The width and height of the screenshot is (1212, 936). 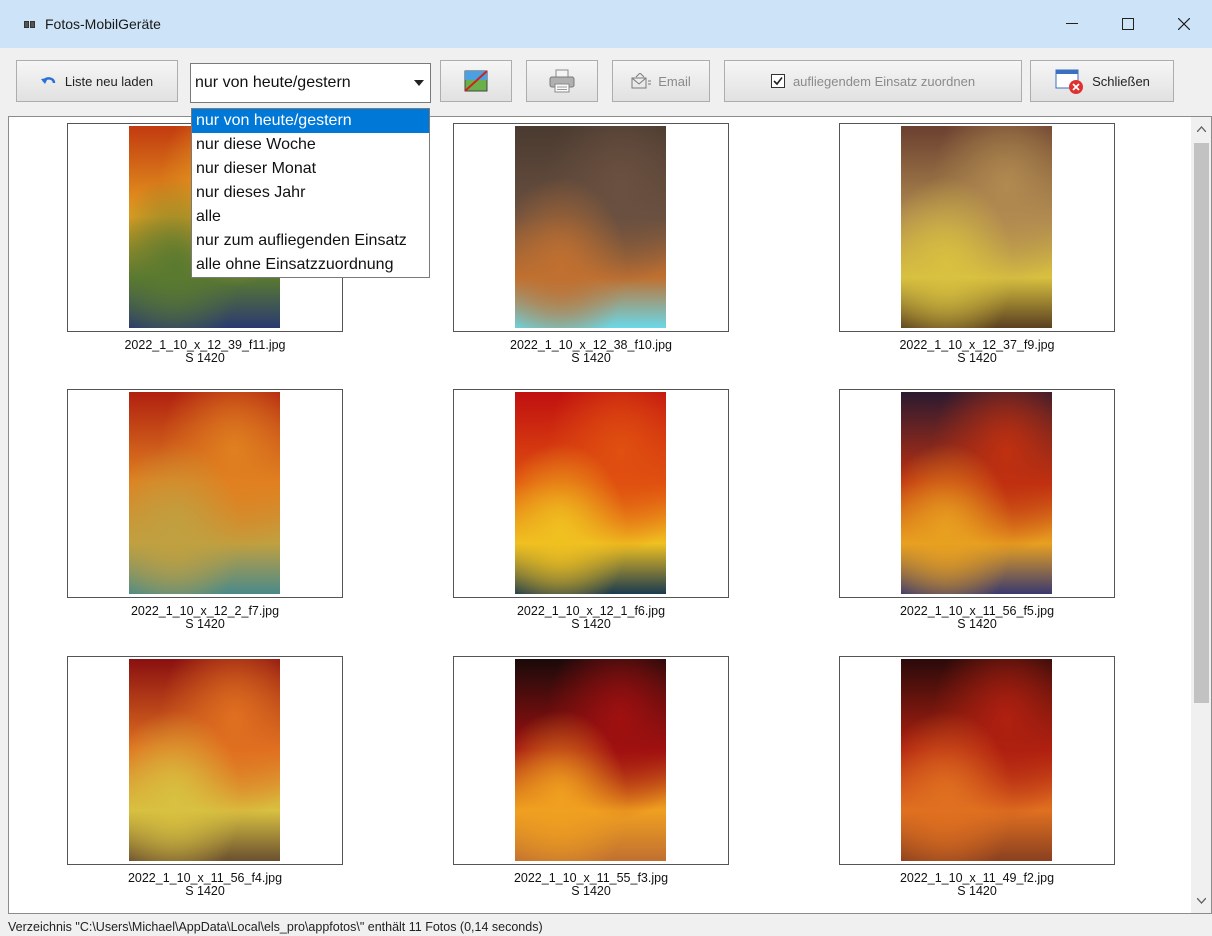 I want to click on photo-caption: 2022_1_10_x_12_2_f7.jpg S 1420, so click(x=205, y=618).